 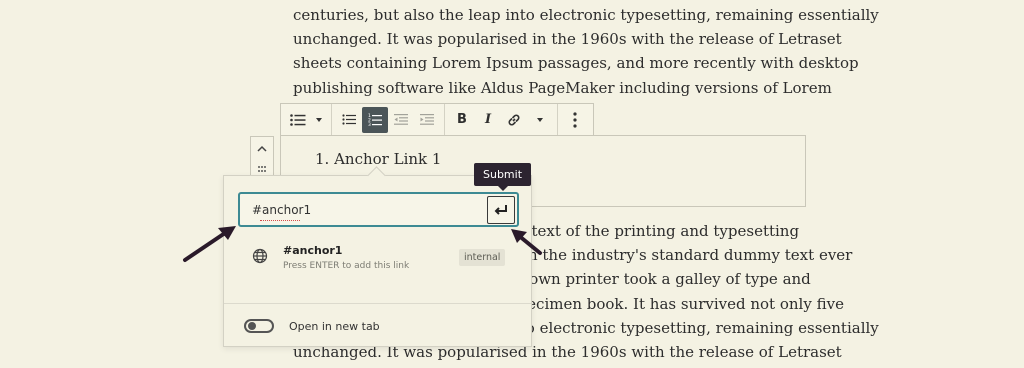 What do you see at coordinates (349, 120) in the screenshot?
I see `unordered-list-icon` at bounding box center [349, 120].